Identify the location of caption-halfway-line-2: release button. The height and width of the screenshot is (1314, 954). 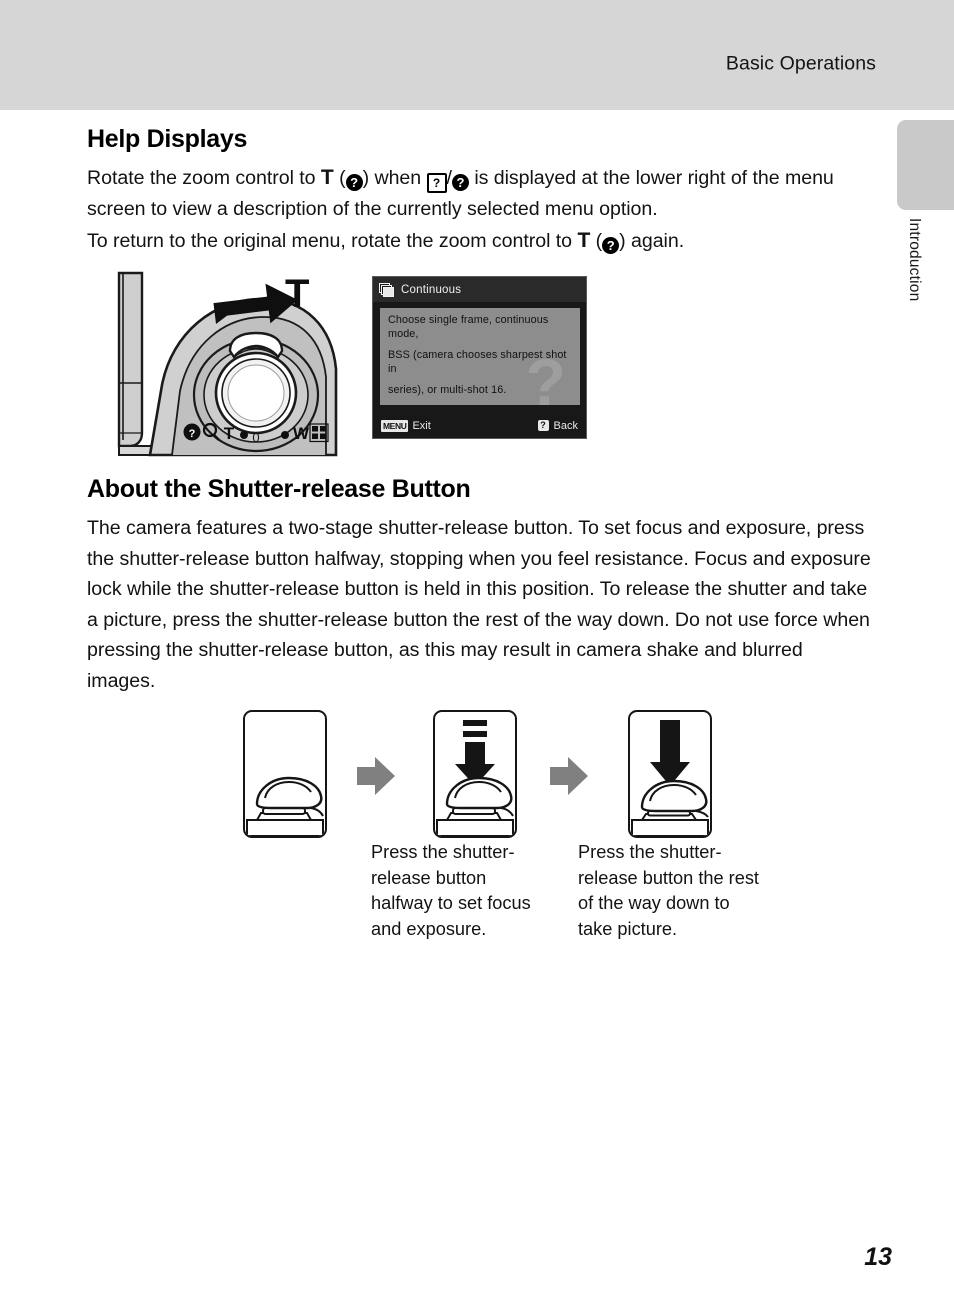
(429, 877).